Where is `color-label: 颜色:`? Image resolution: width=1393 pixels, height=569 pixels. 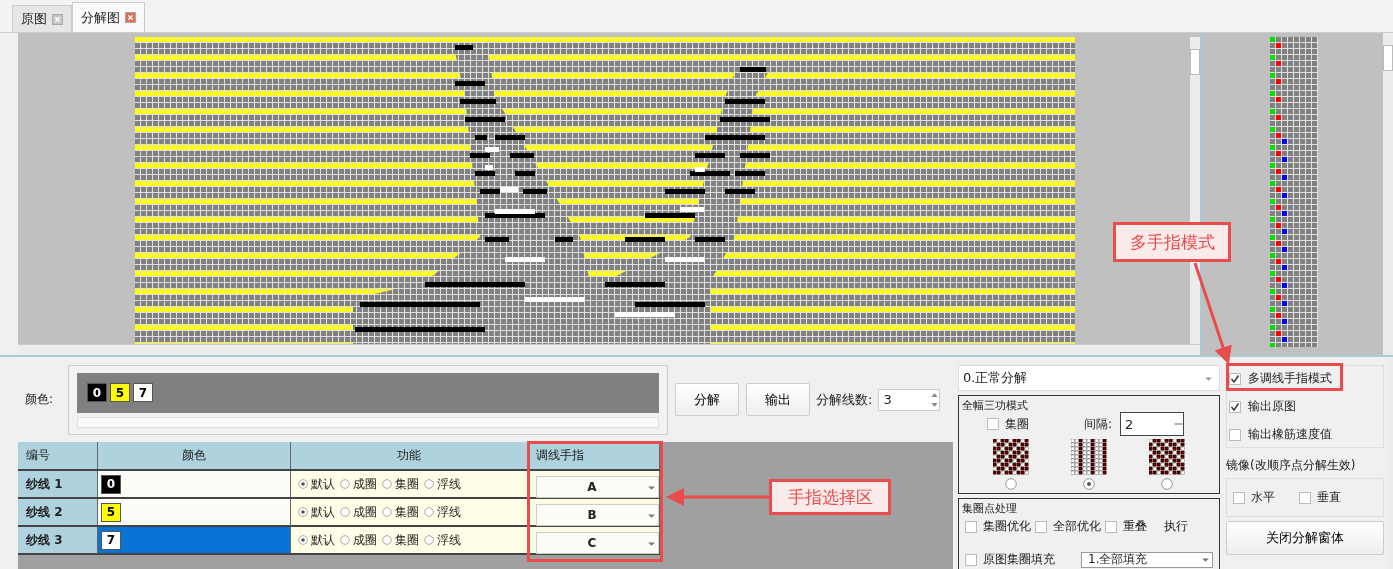
color-label: 颜色: is located at coordinates (40, 399).